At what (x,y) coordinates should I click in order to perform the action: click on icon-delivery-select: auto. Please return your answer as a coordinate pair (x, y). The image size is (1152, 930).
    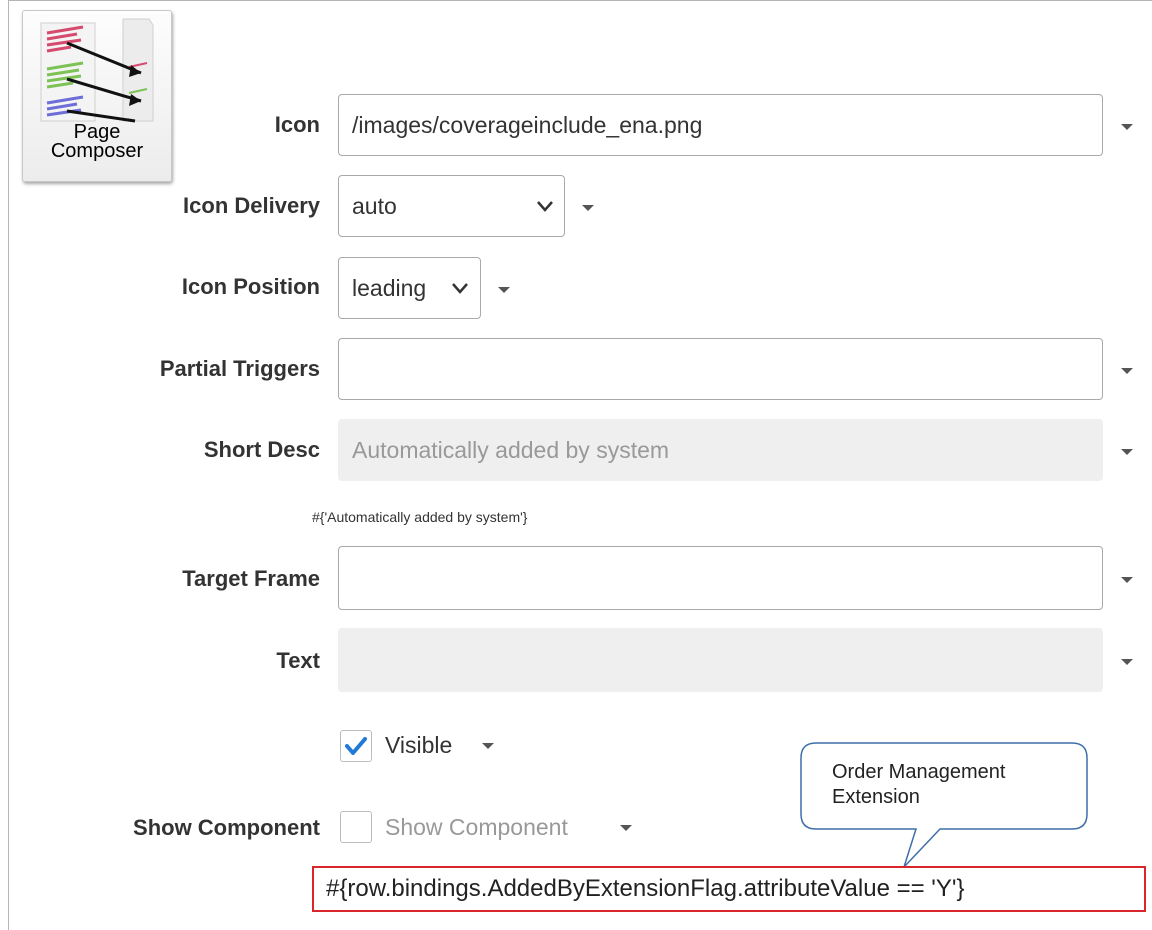
    Looking at the image, I should click on (451, 206).